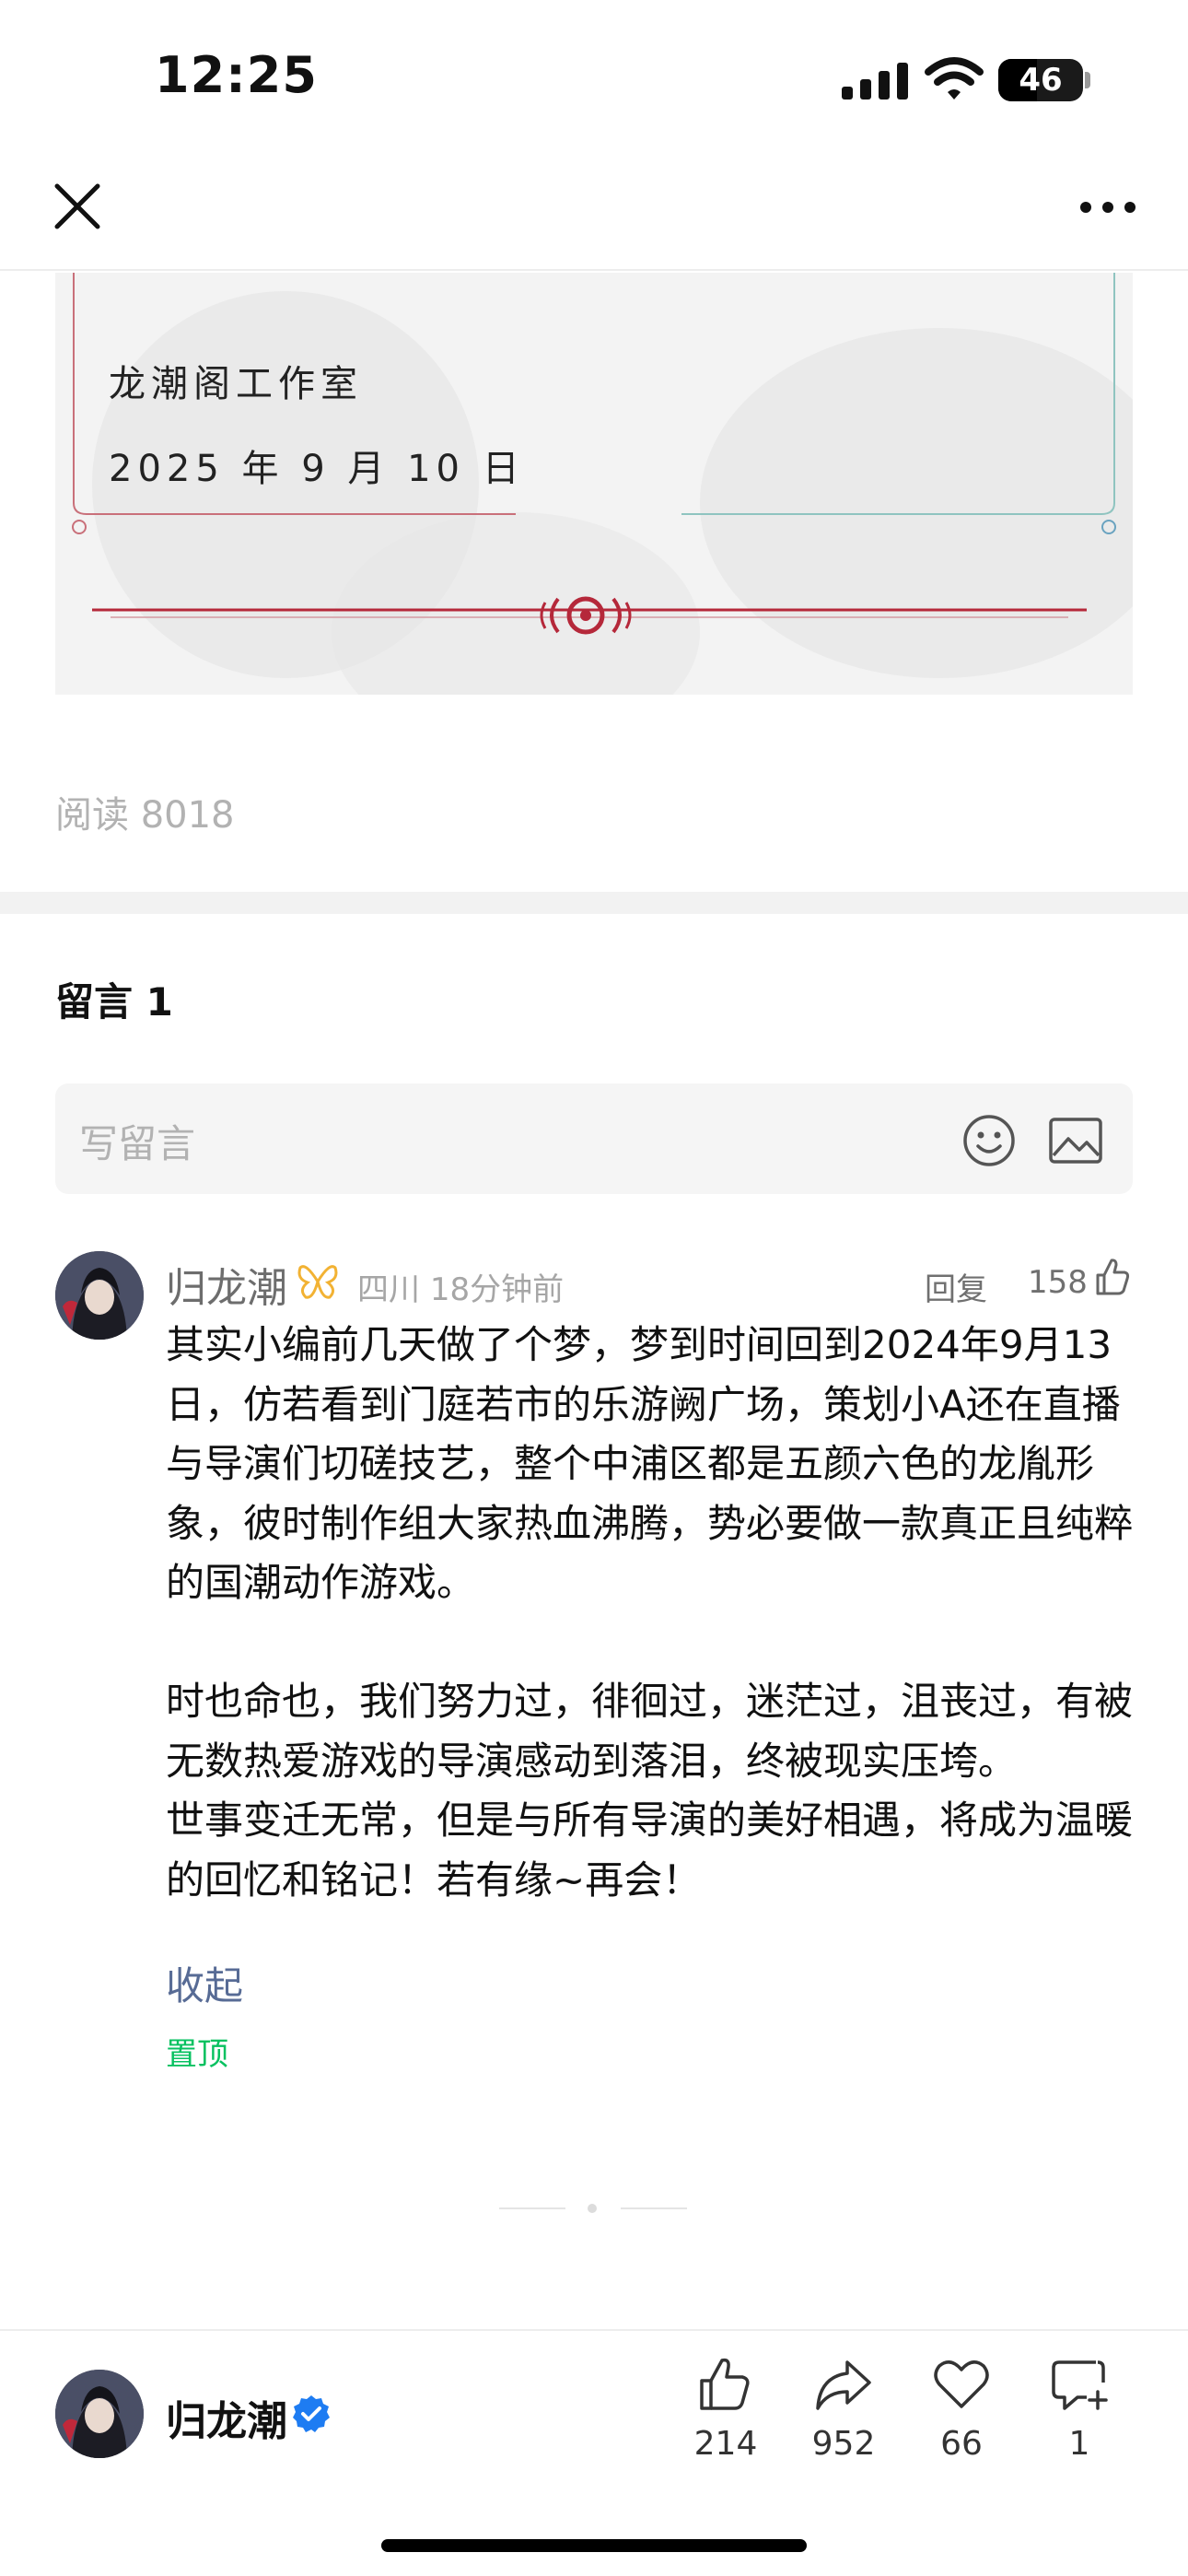 The image size is (1188, 2576). Describe the element at coordinates (311, 2413) in the screenshot. I see `verified-badge-icon` at that location.